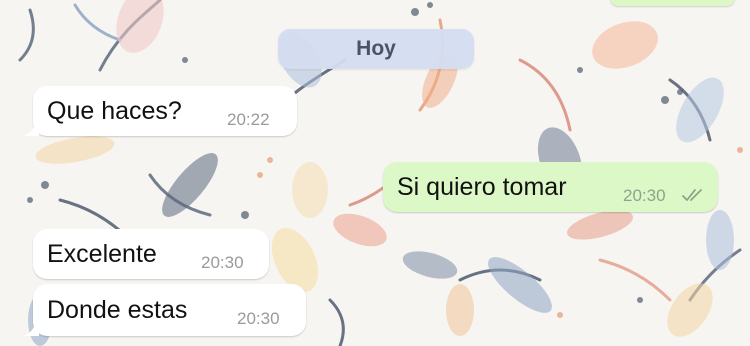 This screenshot has width=750, height=346. I want to click on double-check-icon, so click(692, 195).